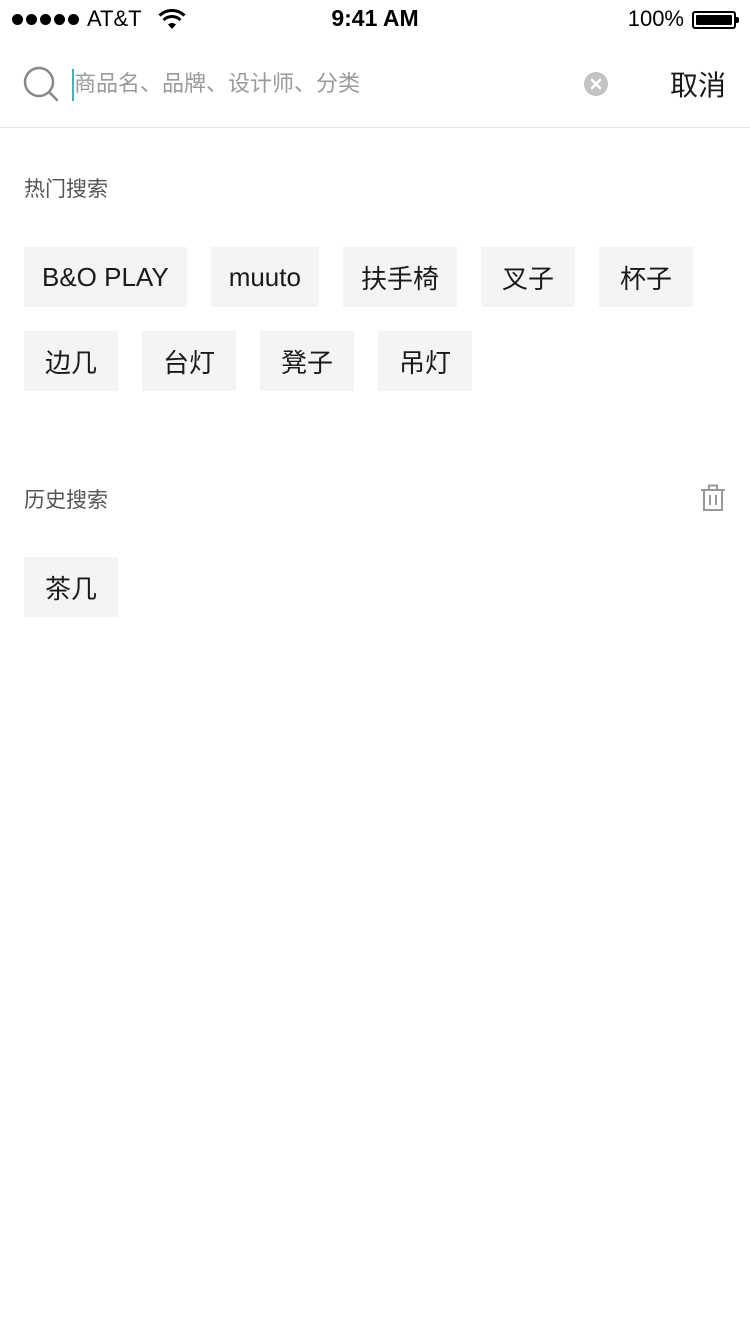 The width and height of the screenshot is (750, 1334). I want to click on history-tag: 茶几, so click(71, 587).